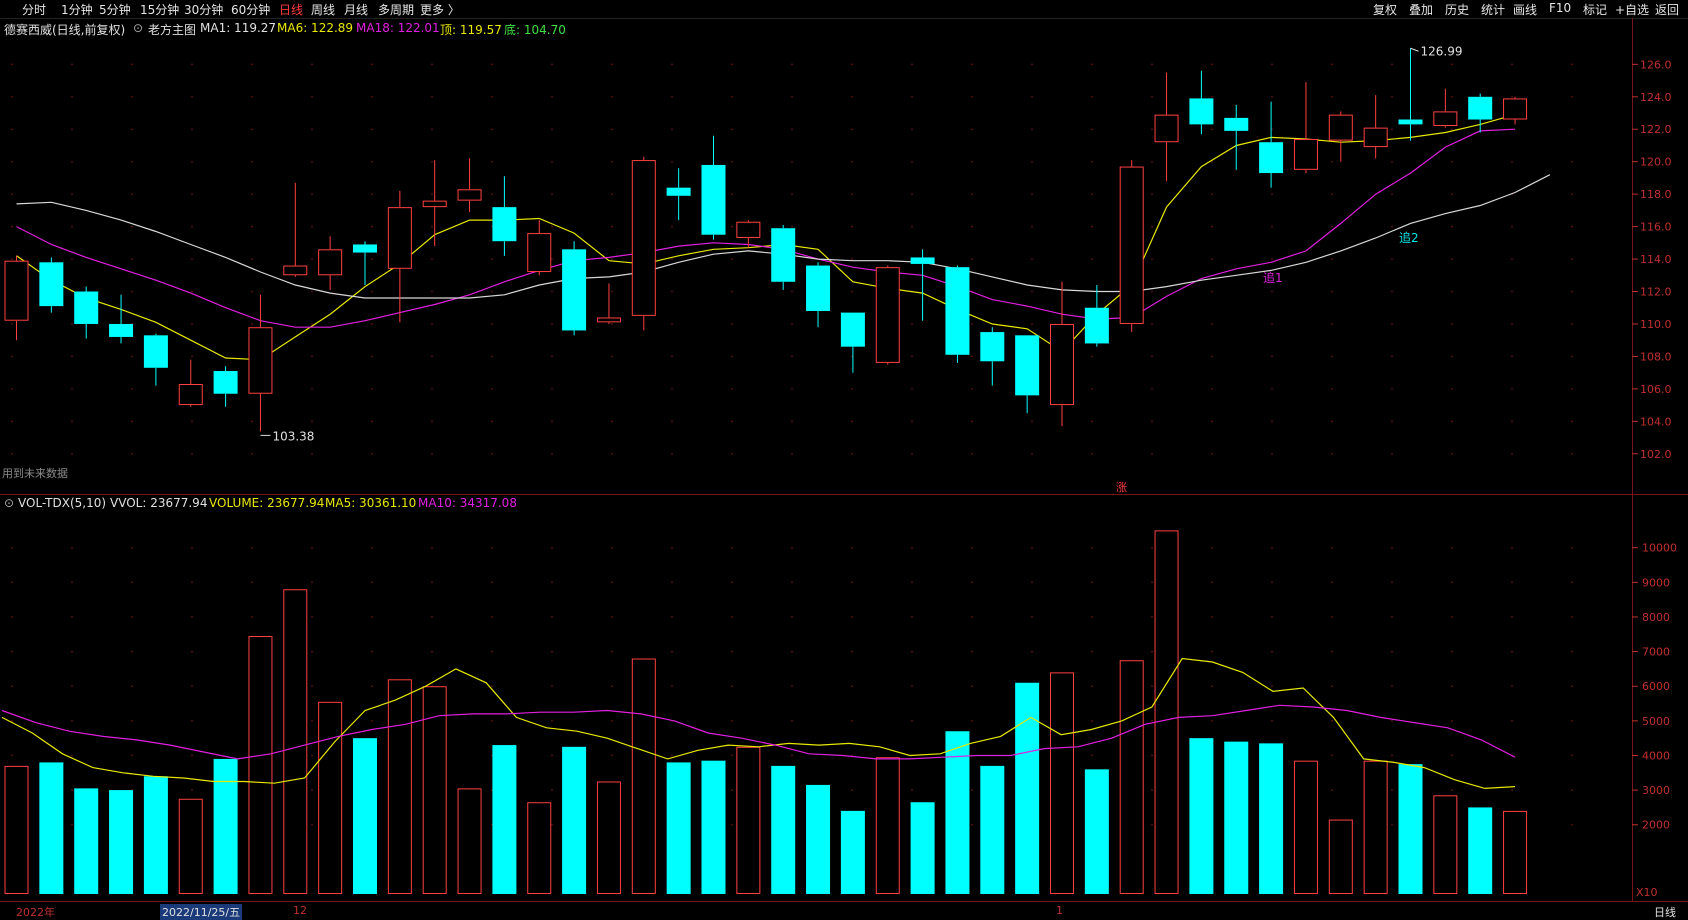 The width and height of the screenshot is (1688, 920). Describe the element at coordinates (121, 319) in the screenshot. I see `candle` at that location.